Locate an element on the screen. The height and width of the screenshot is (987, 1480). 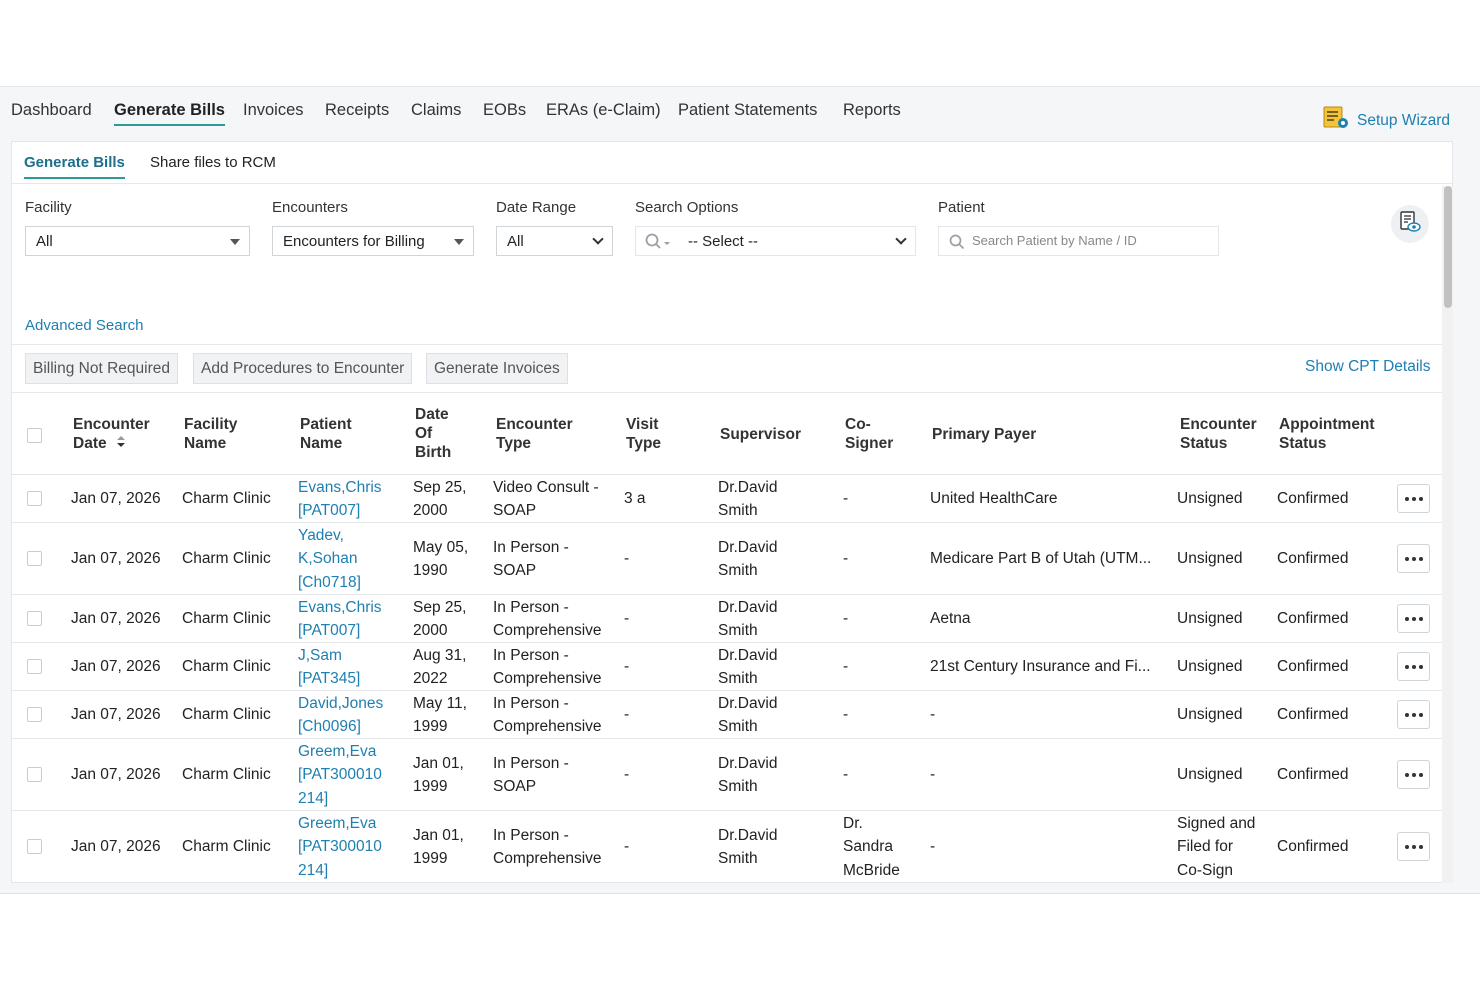
nav-receipts: Receipts is located at coordinates (357, 110).